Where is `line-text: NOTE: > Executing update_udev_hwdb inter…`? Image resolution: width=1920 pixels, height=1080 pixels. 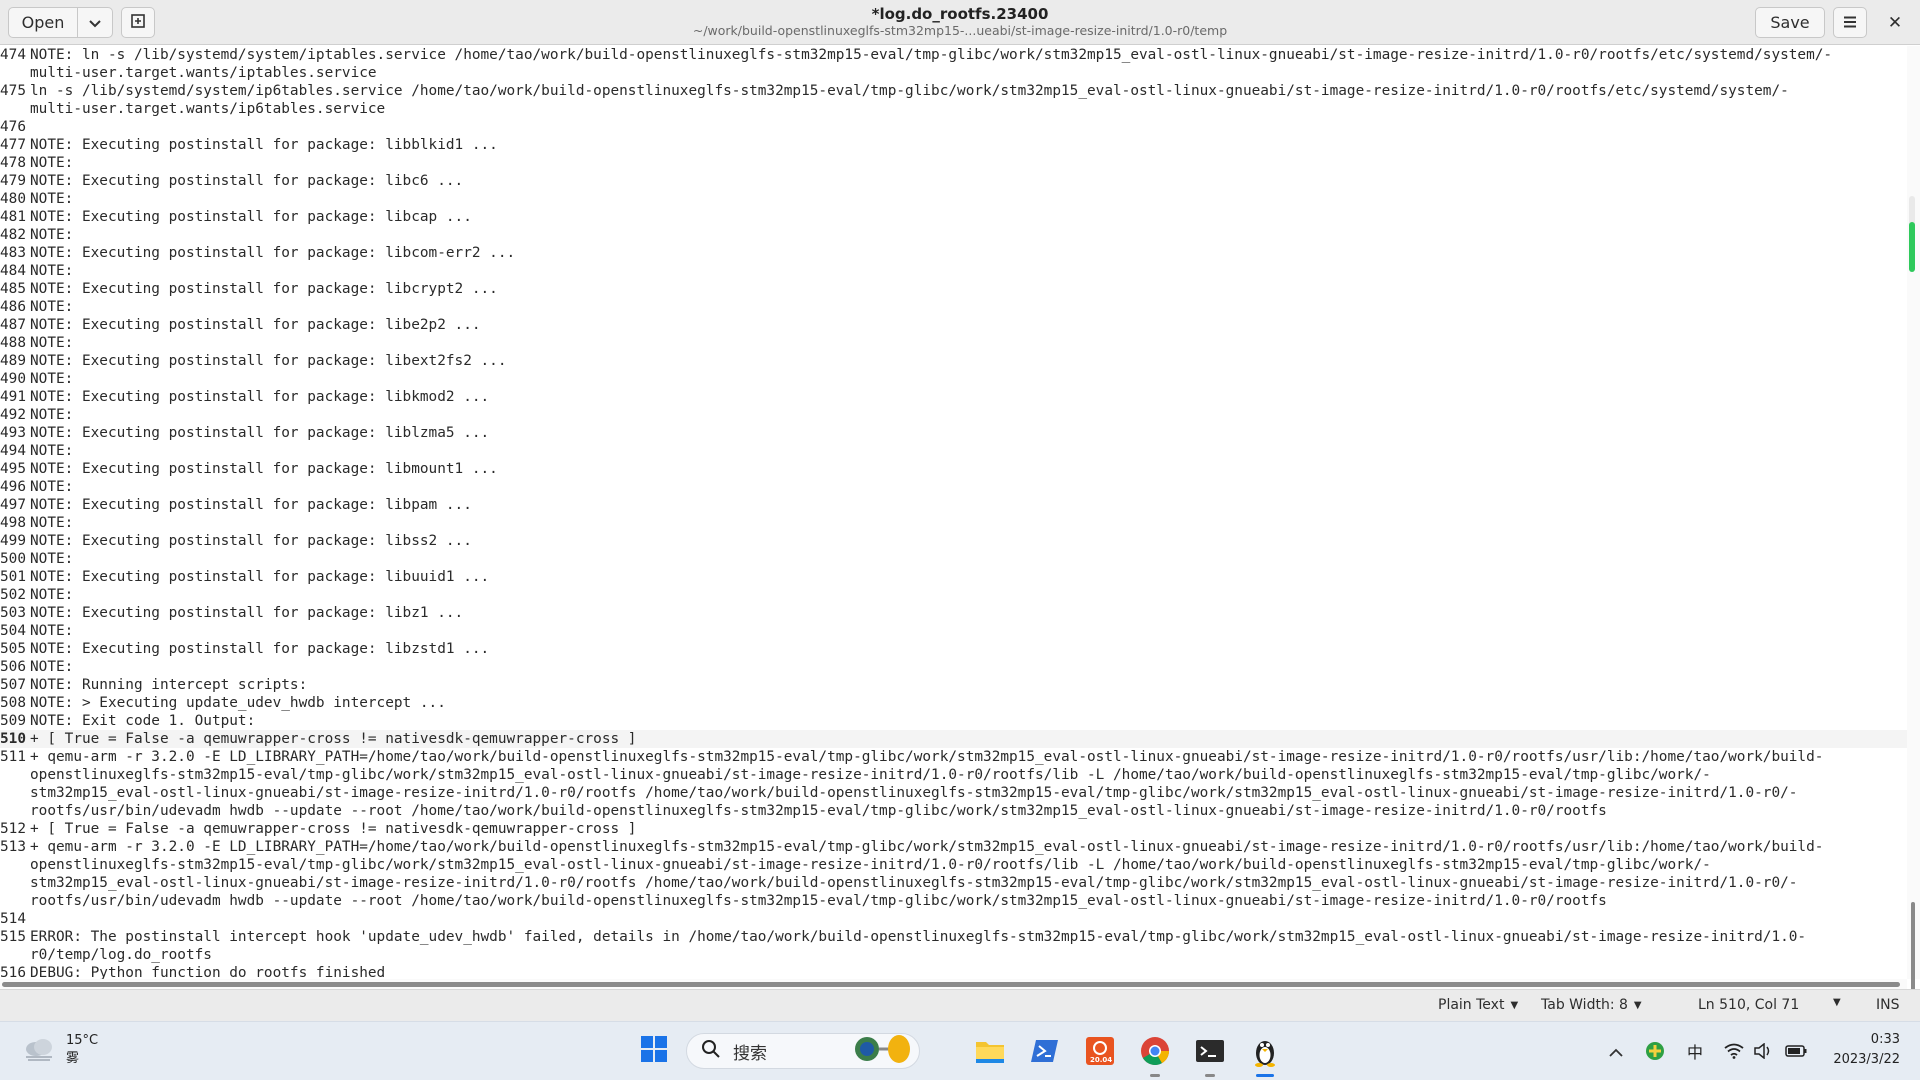
line-text: NOTE: > Executing update_udev_hwdb inter… is located at coordinates (968, 703).